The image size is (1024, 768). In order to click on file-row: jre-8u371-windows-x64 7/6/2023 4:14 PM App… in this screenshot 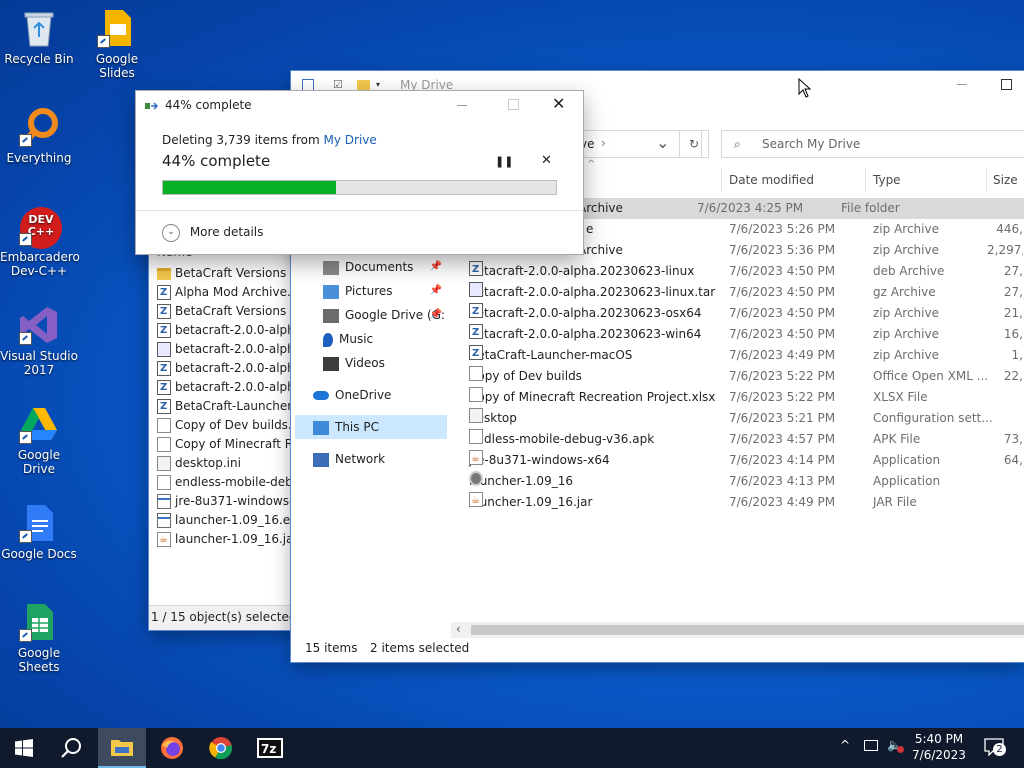, I will do `click(746, 459)`.